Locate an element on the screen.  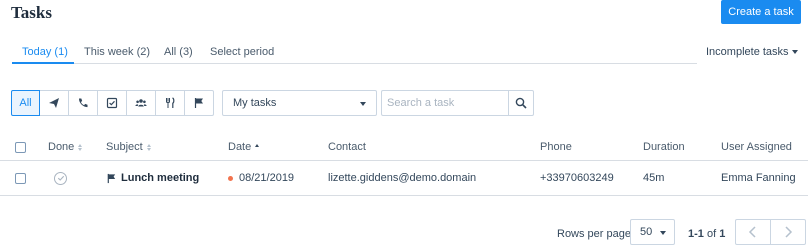
row-select-cell is located at coordinates (20, 178).